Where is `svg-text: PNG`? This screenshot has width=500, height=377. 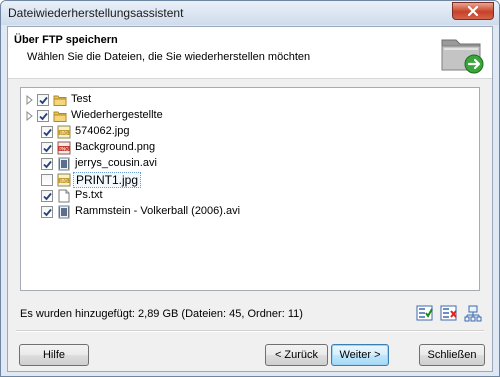 svg-text: PNG is located at coordinates (64, 149).